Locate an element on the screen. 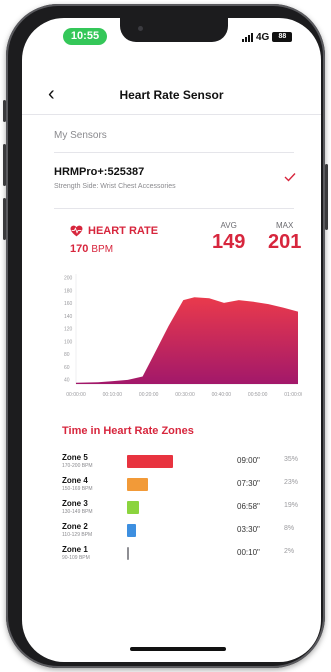 This screenshot has width=331, height=672. sensor-name: HRMPro+:525387 is located at coordinates (99, 172).